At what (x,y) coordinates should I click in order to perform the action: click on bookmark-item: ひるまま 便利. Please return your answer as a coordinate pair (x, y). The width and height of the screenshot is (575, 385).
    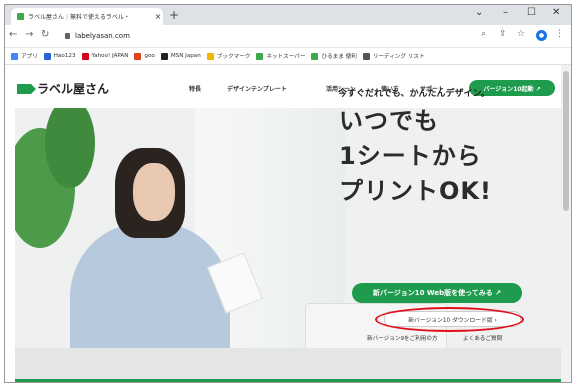
    Looking at the image, I should click on (334, 56).